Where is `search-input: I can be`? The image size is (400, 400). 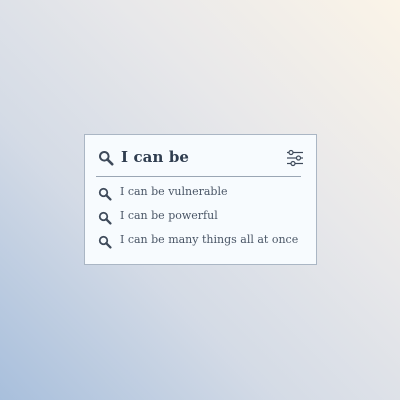 search-input: I can be is located at coordinates (155, 157).